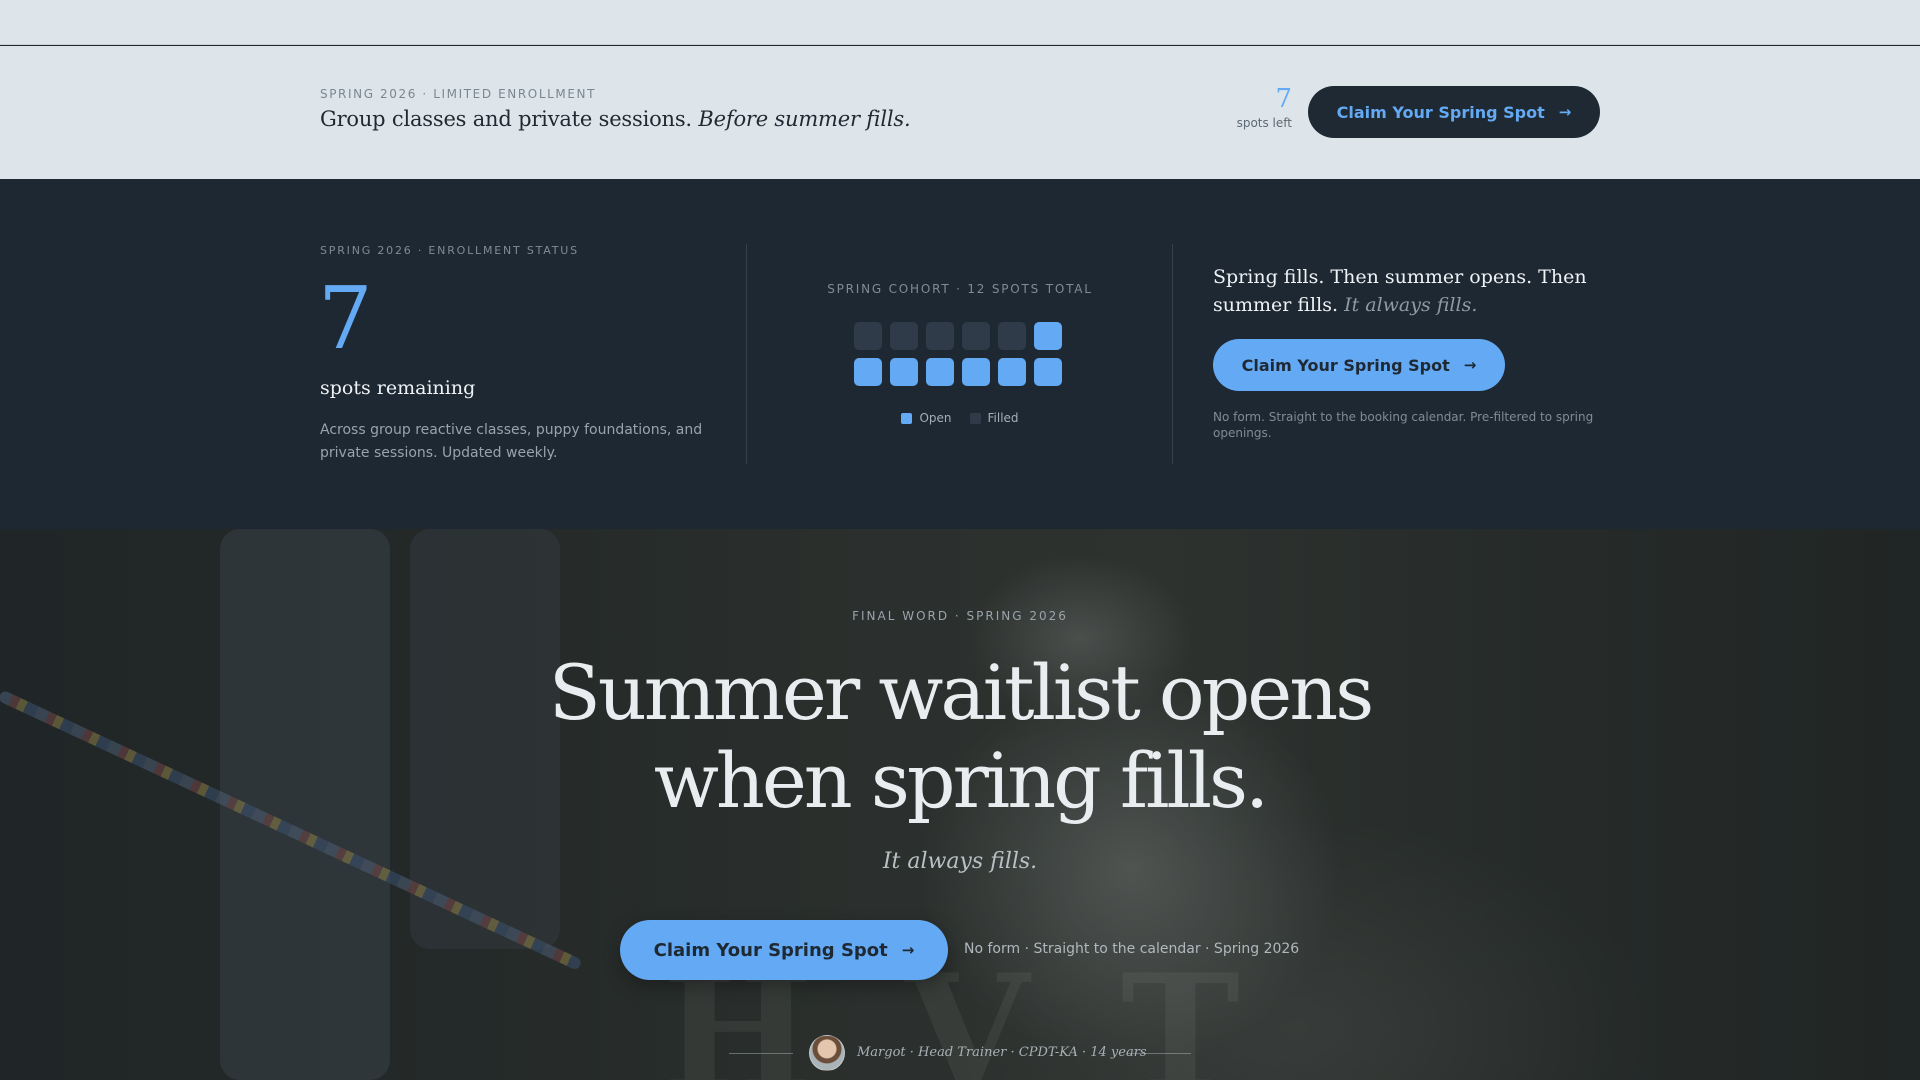  What do you see at coordinates (1264, 123) in the screenshot?
I see `banner-spots-label: spots left` at bounding box center [1264, 123].